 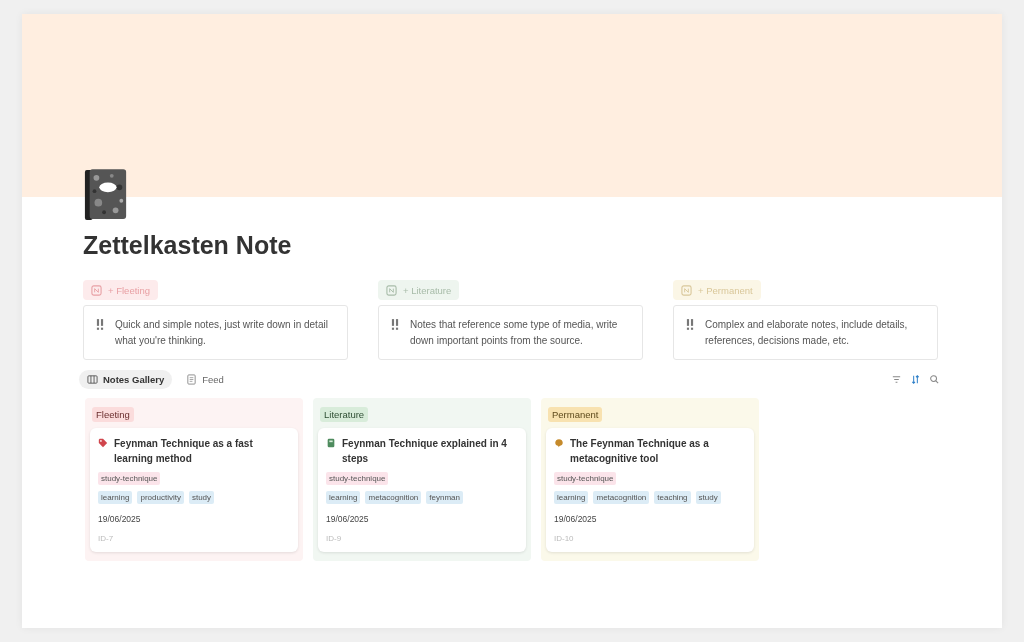 What do you see at coordinates (422, 490) in the screenshot?
I see `note-card: Feynman Technique explained in 4 steps study-technique learning metacognition feynman 19/06/2025 ID-9` at bounding box center [422, 490].